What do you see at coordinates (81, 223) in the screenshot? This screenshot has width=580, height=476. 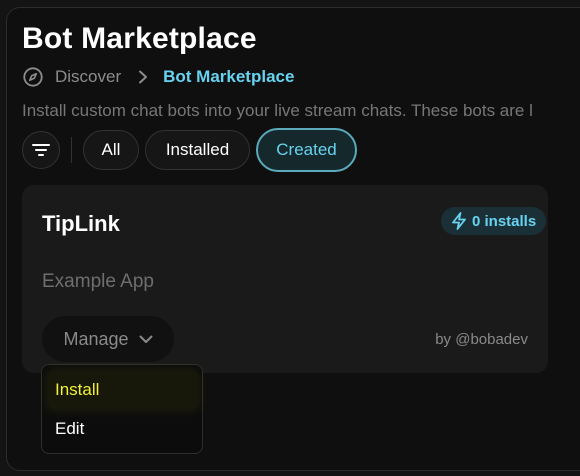 I see `bot-title: TipLink` at bounding box center [81, 223].